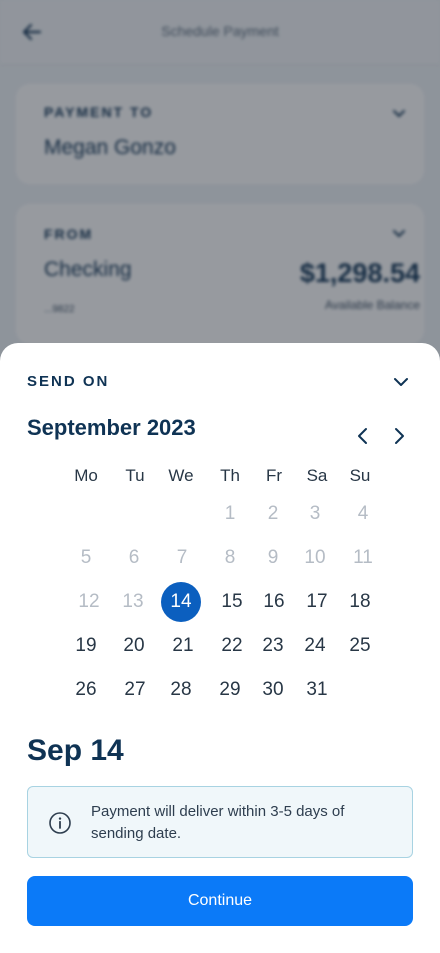  What do you see at coordinates (317, 602) in the screenshot?
I see `calendar-day: 17` at bounding box center [317, 602].